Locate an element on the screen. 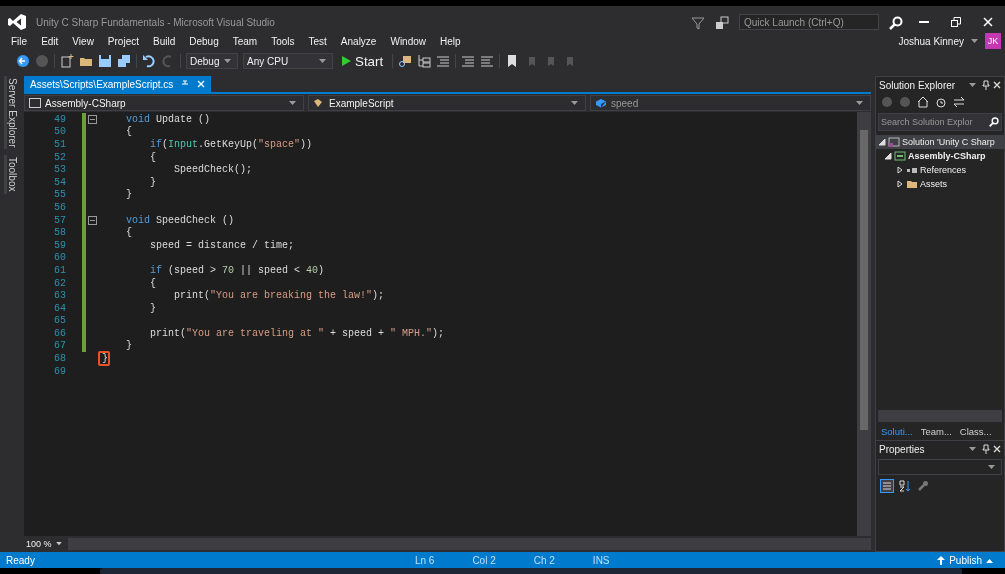 The image size is (1005, 574). type-dropdown: ExampleScript is located at coordinates (447, 103).